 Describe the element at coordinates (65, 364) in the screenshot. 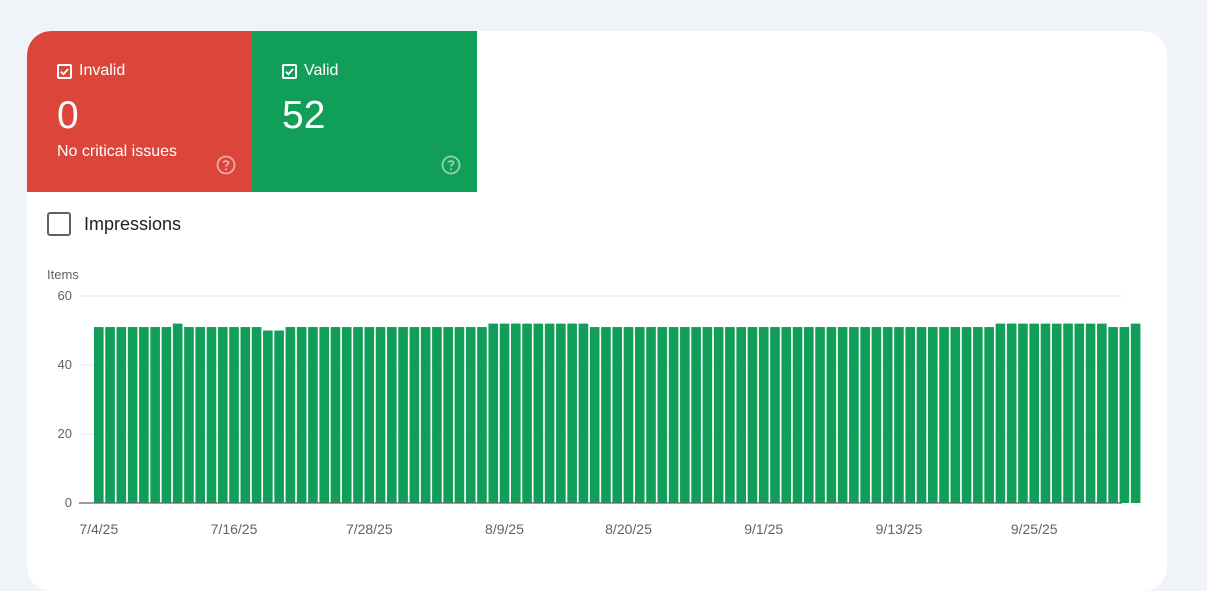

I see `y-tick-label: 40` at that location.